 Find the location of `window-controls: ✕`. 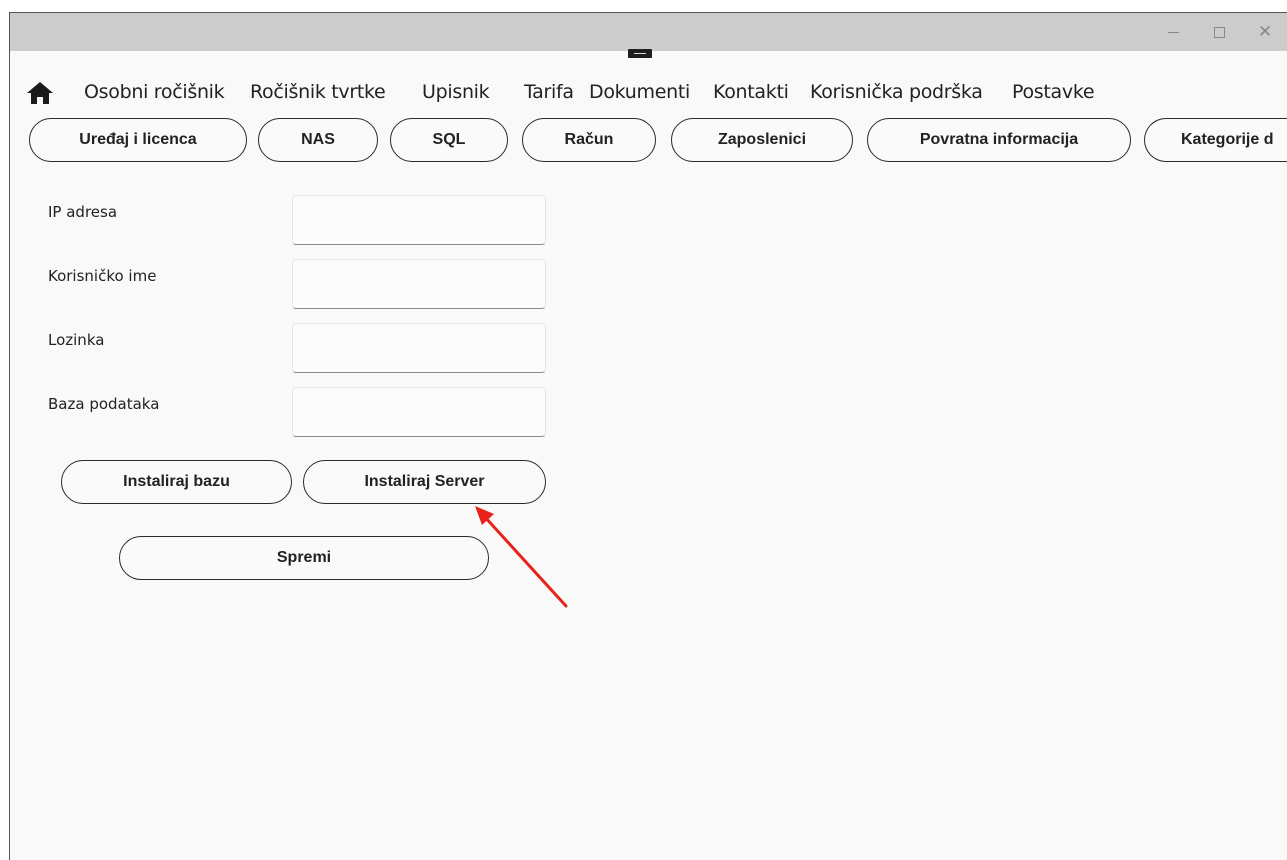

window-controls: ✕ is located at coordinates (1218, 32).